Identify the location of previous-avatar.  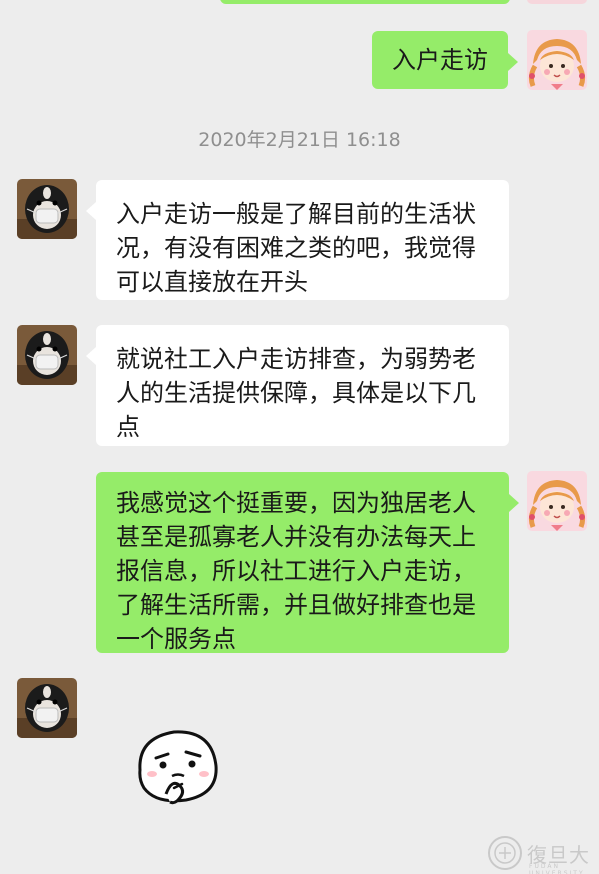
(557, 2).